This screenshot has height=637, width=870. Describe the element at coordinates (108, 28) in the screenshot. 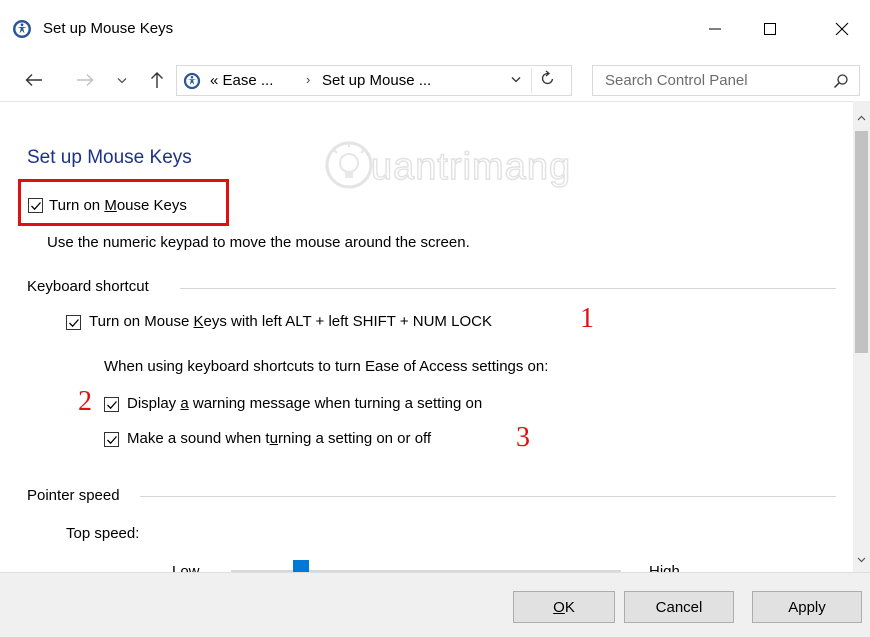

I see `window-title: Set up Mouse Keys` at that location.